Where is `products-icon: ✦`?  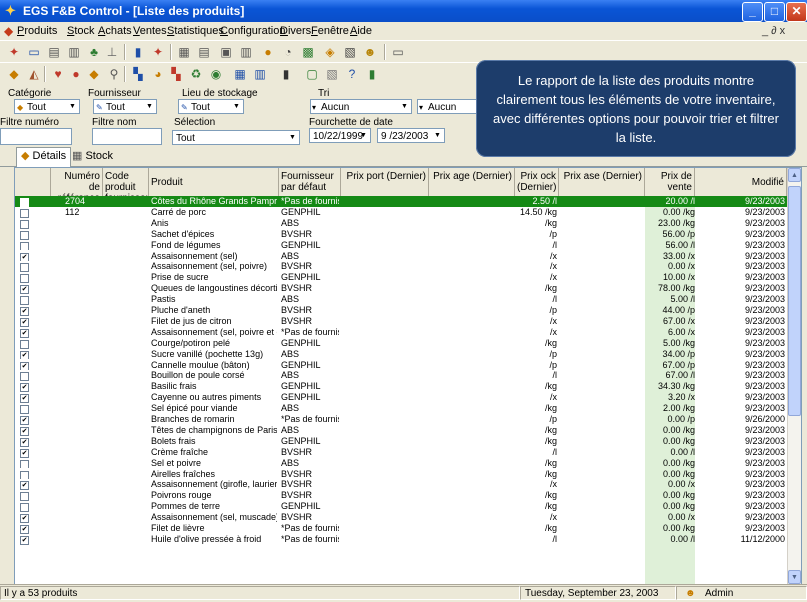
products-icon: ✦ is located at coordinates (14, 52).